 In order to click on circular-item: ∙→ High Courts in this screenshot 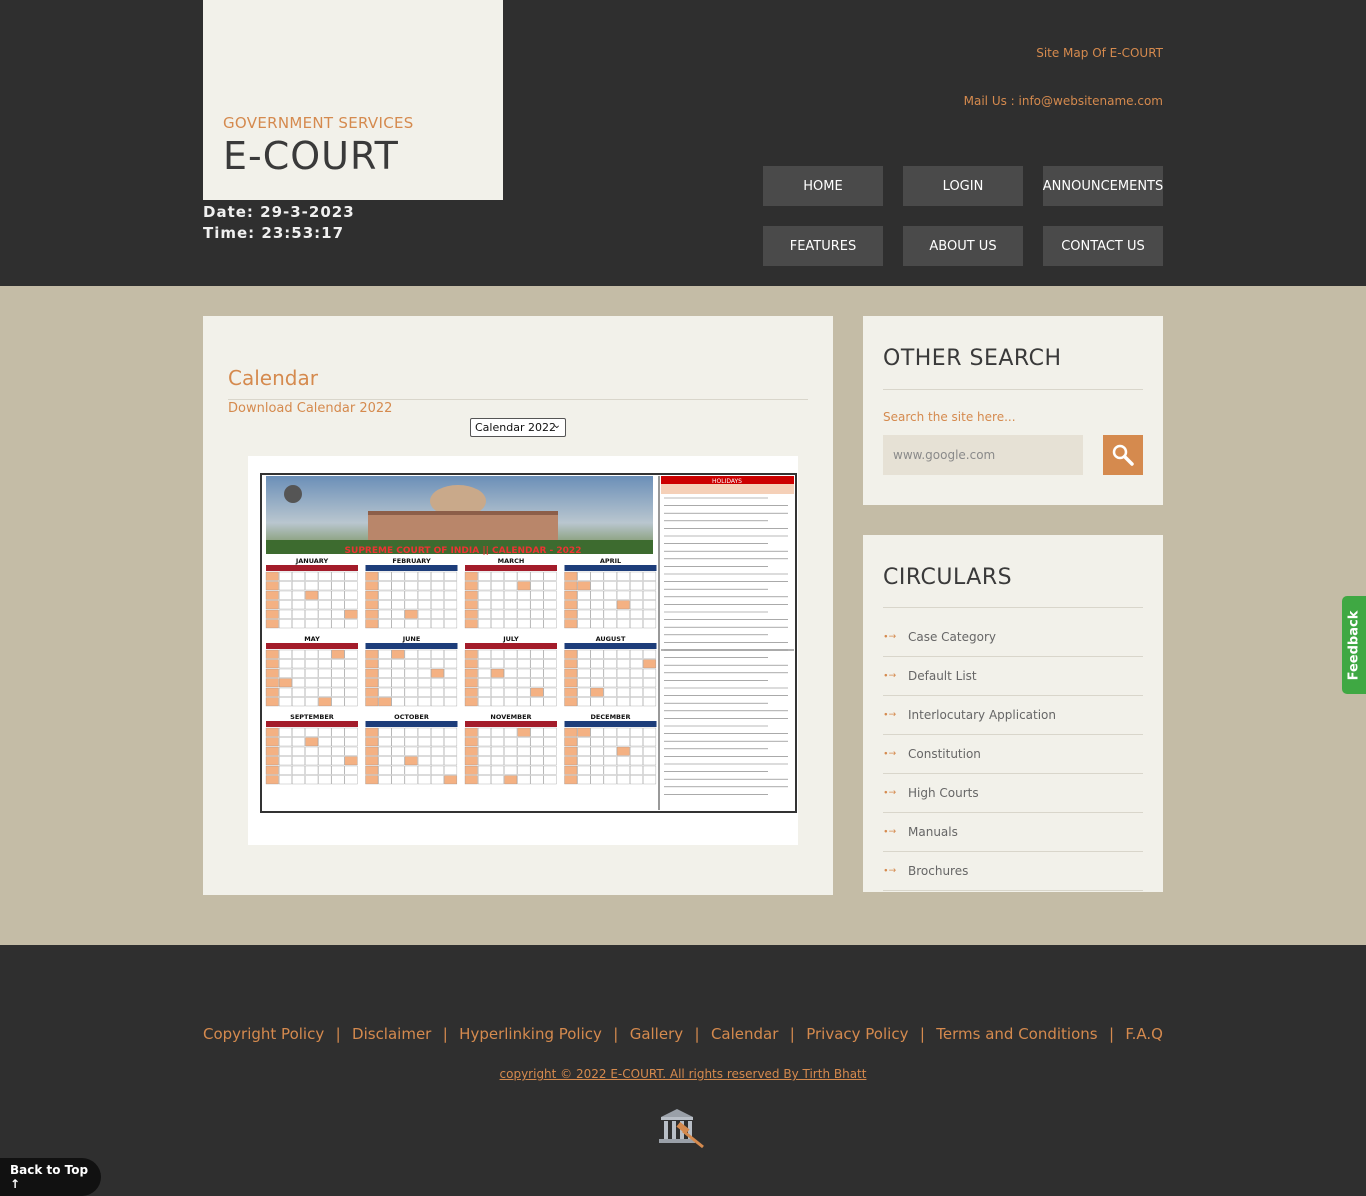, I will do `click(1013, 793)`.